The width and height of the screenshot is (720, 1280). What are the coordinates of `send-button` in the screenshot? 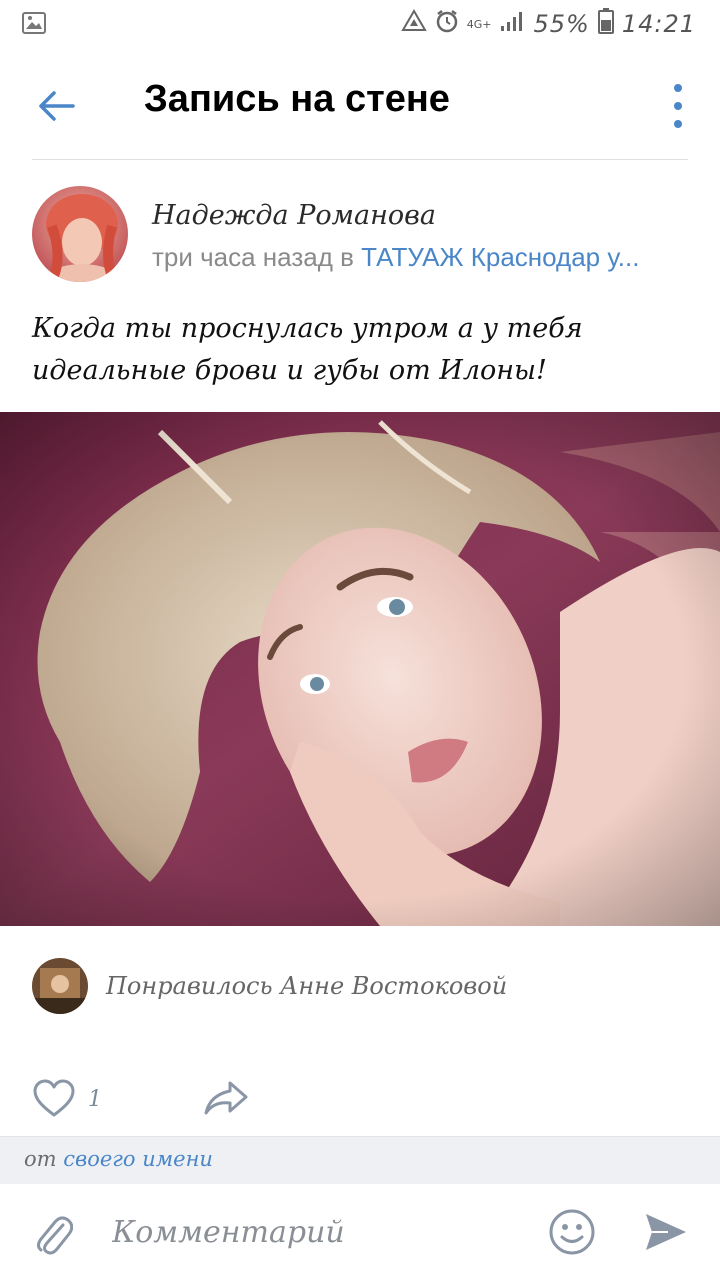 It's located at (666, 1232).